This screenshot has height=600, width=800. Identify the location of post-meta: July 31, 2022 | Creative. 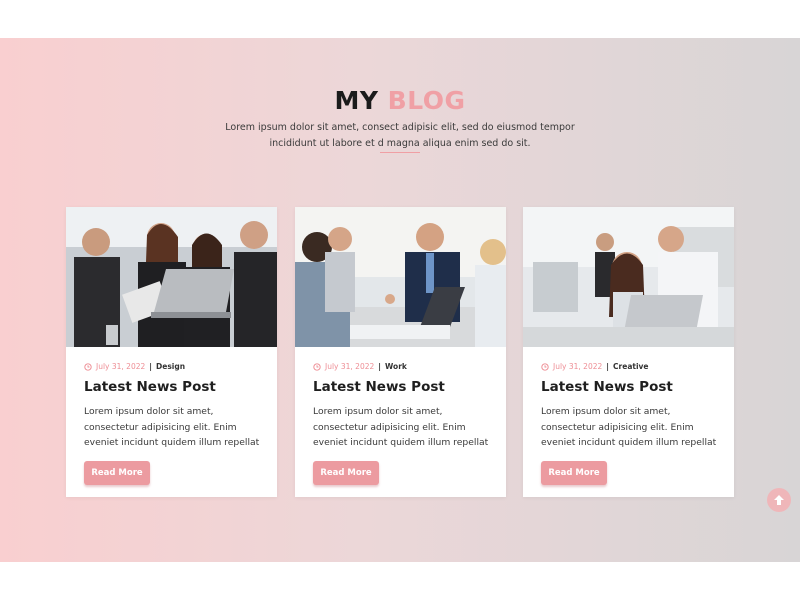
(595, 366).